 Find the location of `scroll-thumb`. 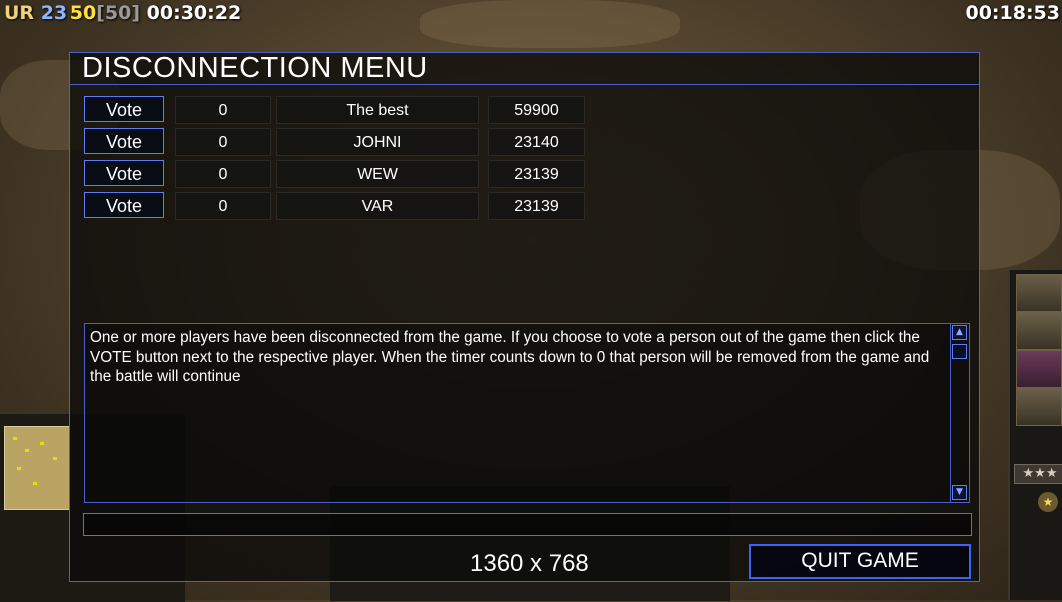

scroll-thumb is located at coordinates (959, 351).